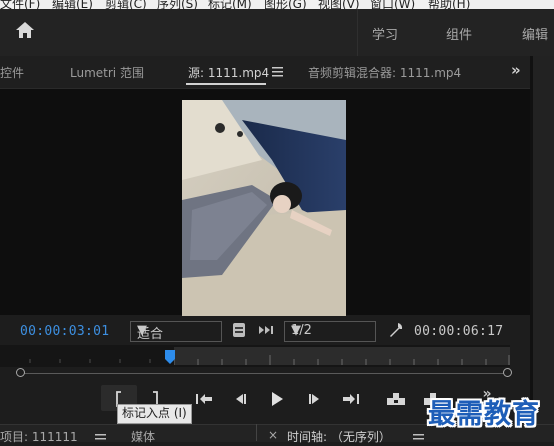  I want to click on go-to-out-button, so click(351, 399).